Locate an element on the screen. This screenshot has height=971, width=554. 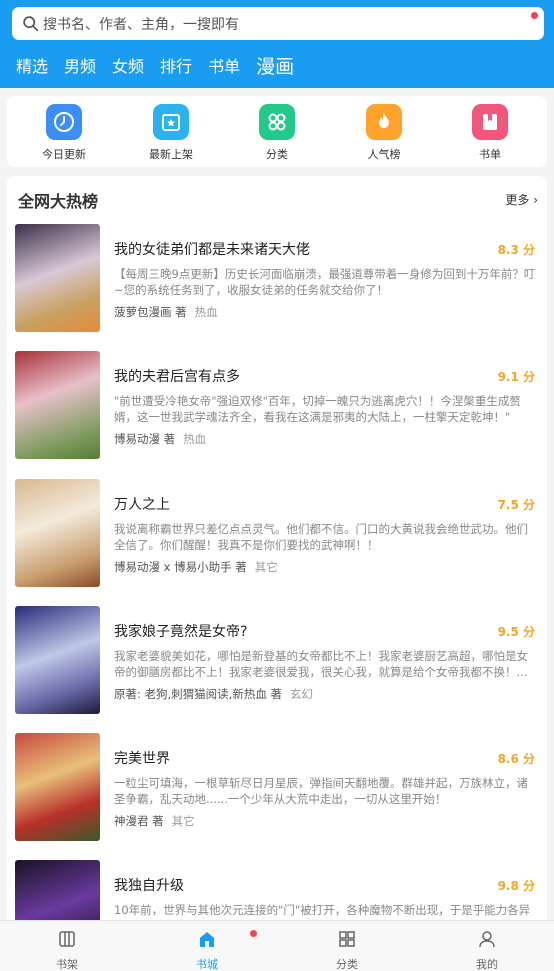
nav-bookshelf: 书架 is located at coordinates (67, 950).